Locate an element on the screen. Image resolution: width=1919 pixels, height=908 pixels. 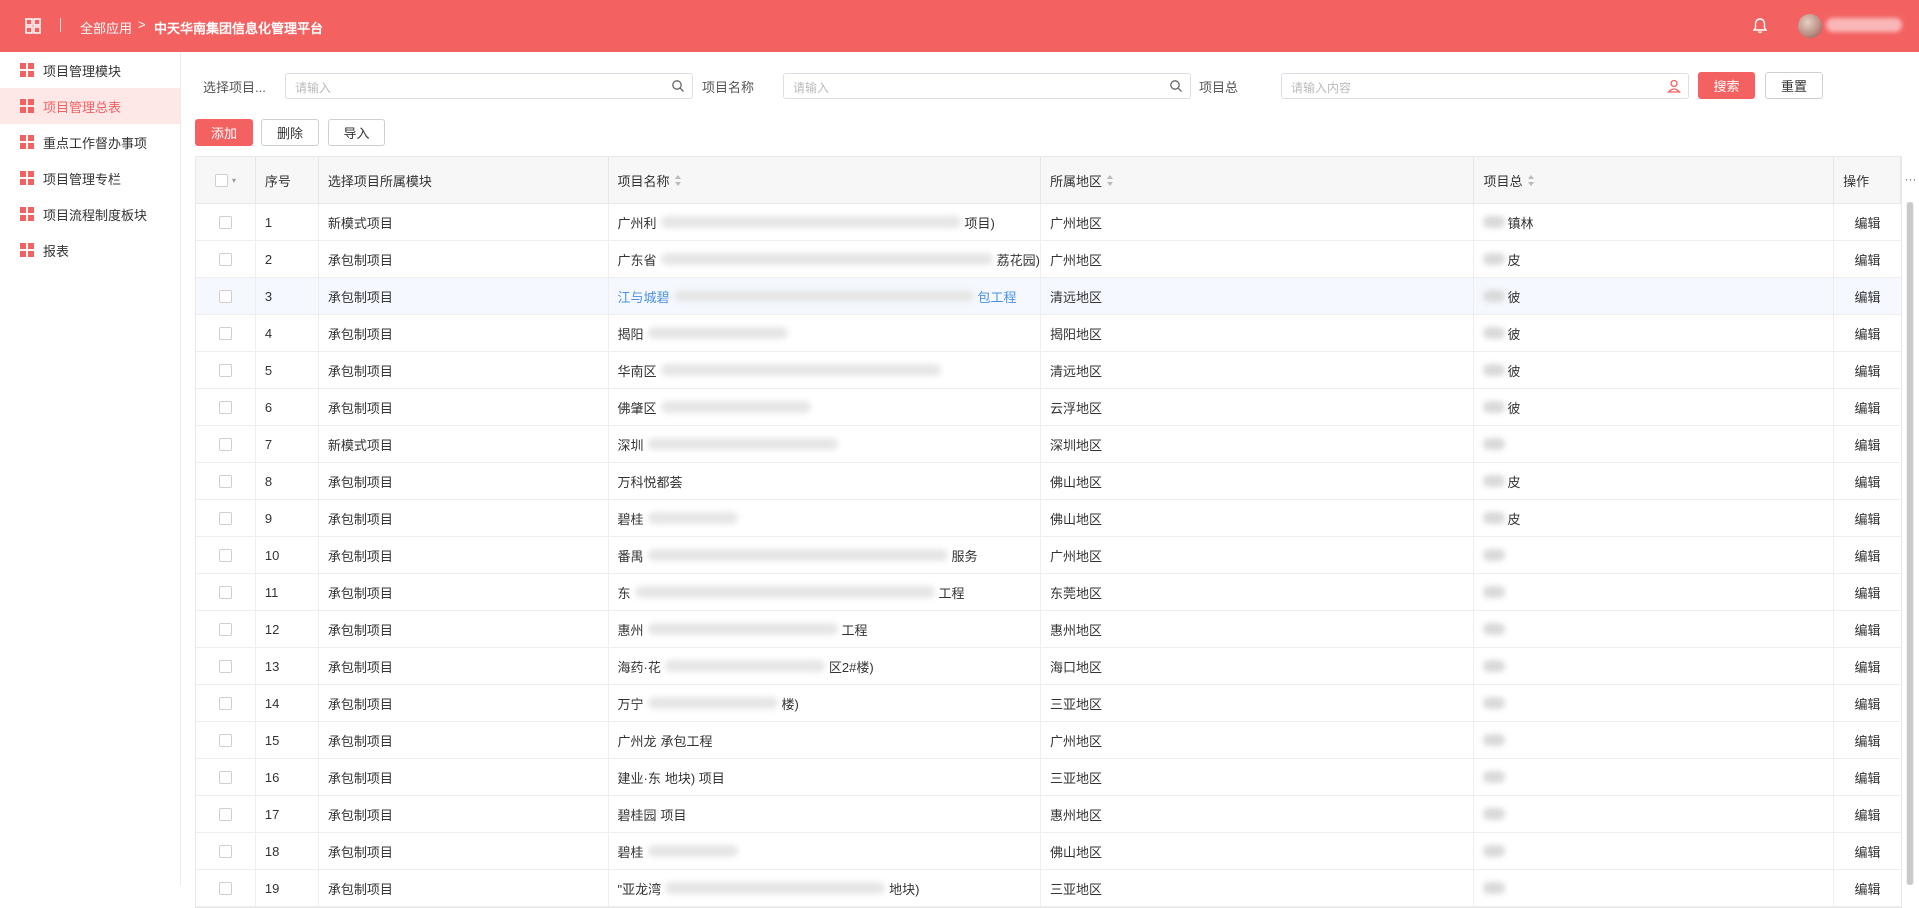
sidebar-item-key-tasks: 重点工作督办事项 is located at coordinates (90, 142).